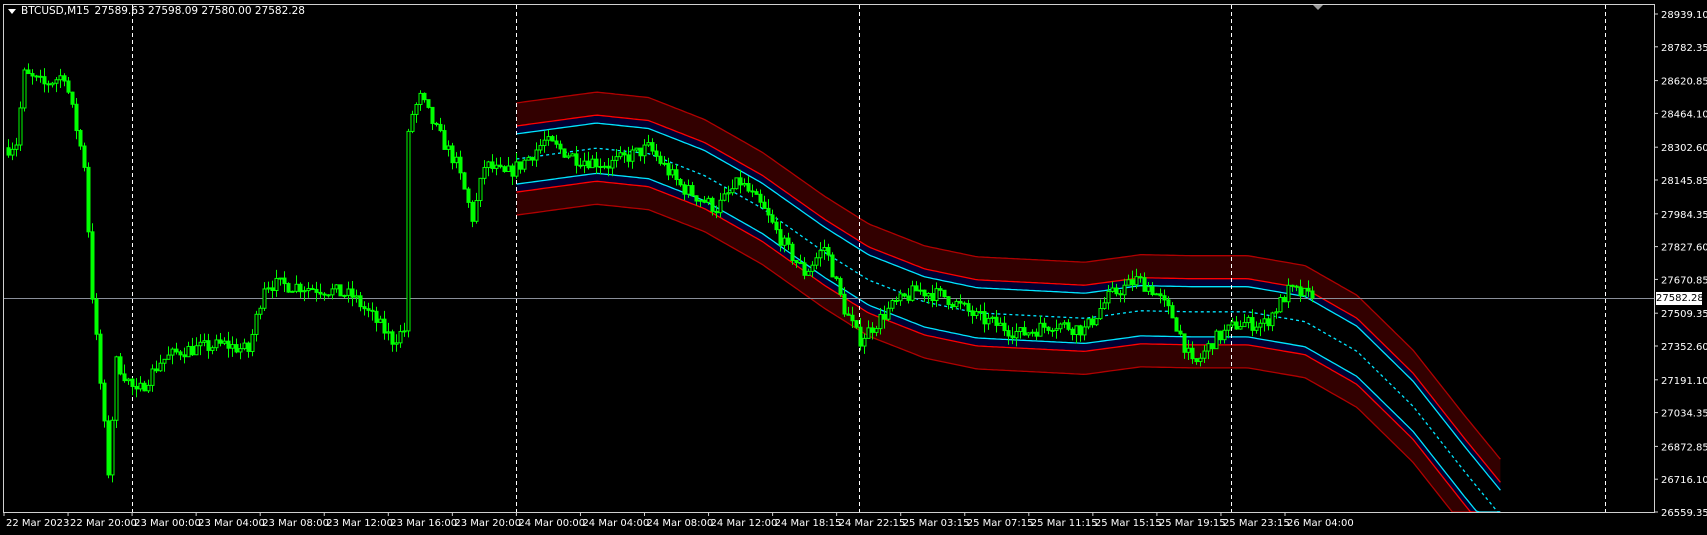 The height and width of the screenshot is (535, 1707). What do you see at coordinates (615, 523) in the screenshot?
I see `time-tick-label: 24 Mar 04:00` at bounding box center [615, 523].